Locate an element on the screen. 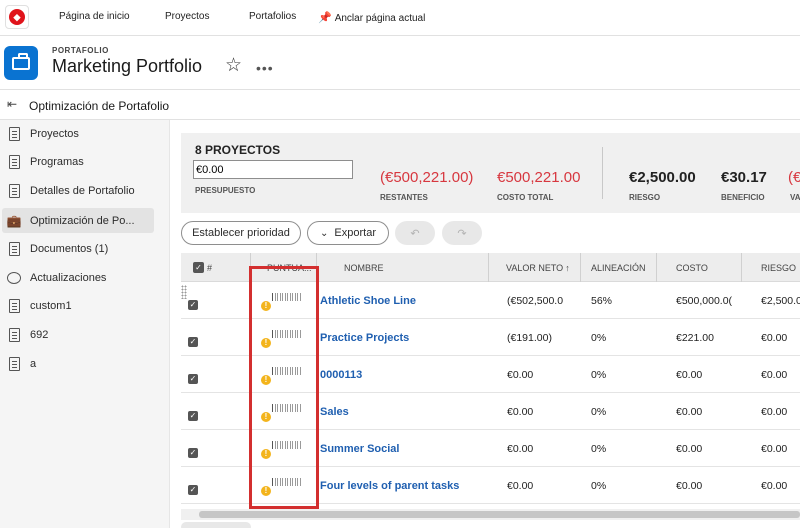 Image resolution: width=800 pixels, height=528 pixels. pin-page-label: Anclar página actual is located at coordinates (380, 18).